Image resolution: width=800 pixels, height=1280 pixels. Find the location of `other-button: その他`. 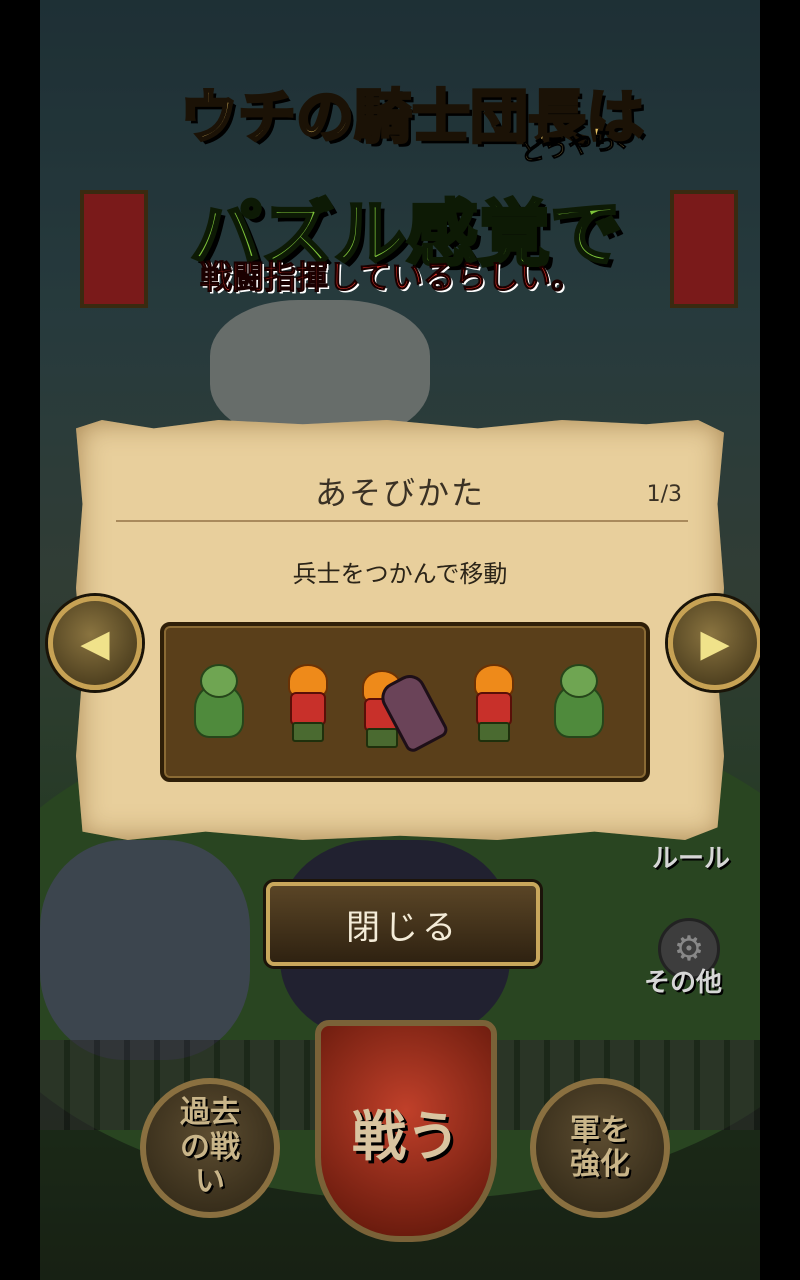

other-button: その他 is located at coordinates (683, 980).